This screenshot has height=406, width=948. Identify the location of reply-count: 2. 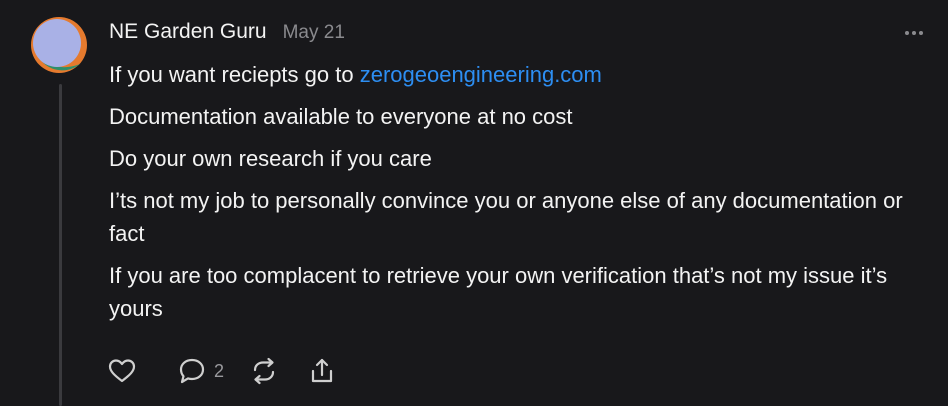
(219, 370).